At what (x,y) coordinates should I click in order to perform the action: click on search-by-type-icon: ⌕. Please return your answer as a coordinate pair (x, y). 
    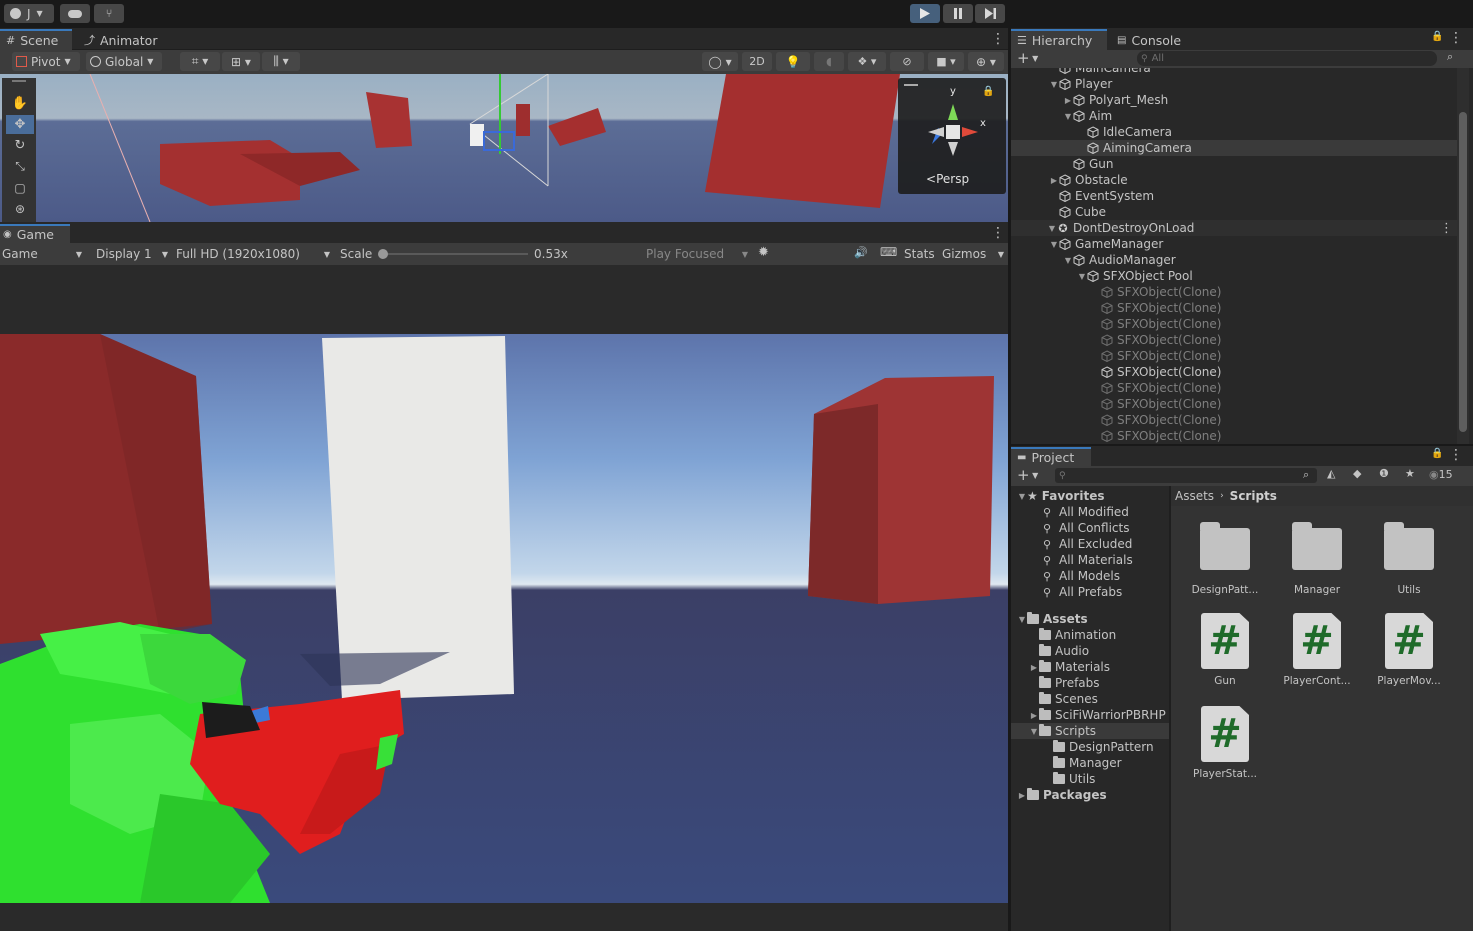
    Looking at the image, I should click on (1306, 475).